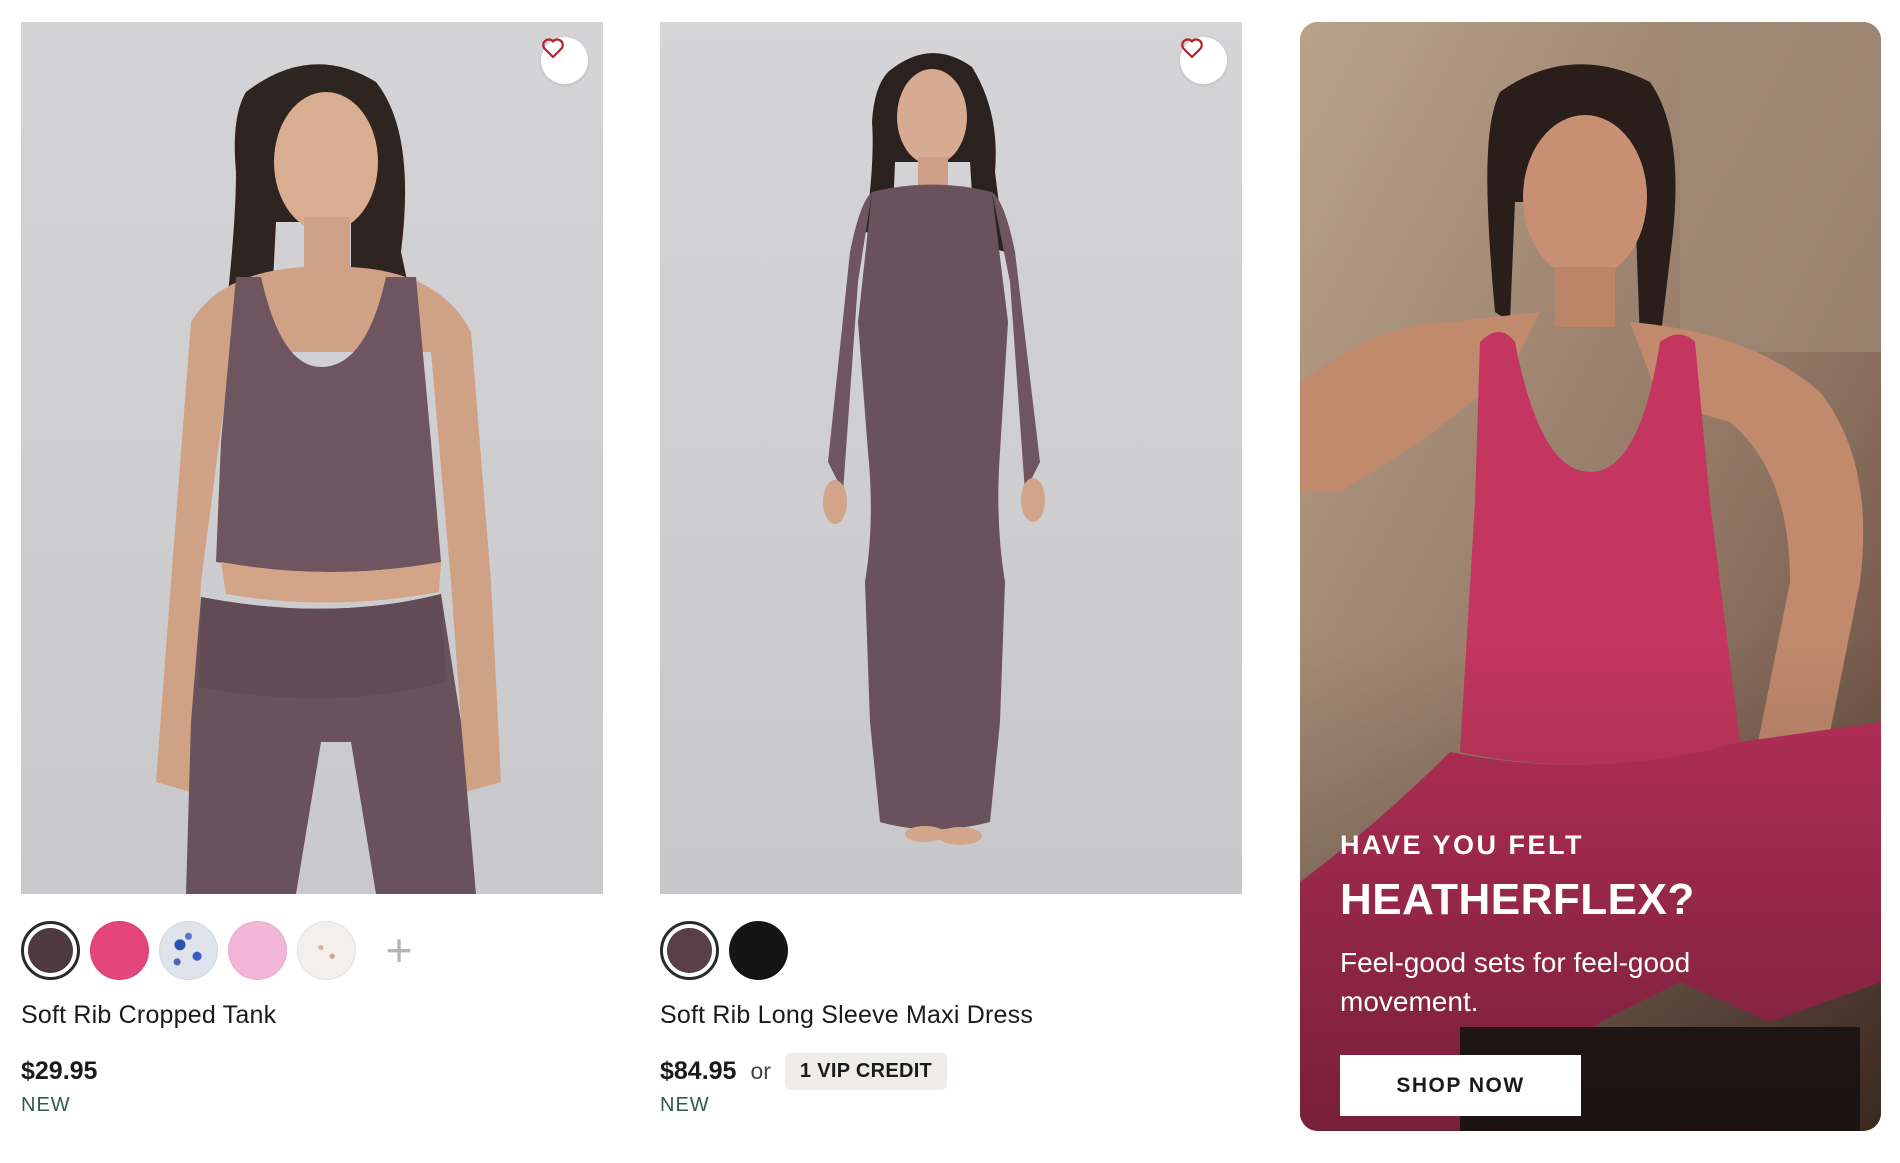  What do you see at coordinates (1460, 1085) in the screenshot?
I see `shop-now-button: SHOP NOW` at bounding box center [1460, 1085].